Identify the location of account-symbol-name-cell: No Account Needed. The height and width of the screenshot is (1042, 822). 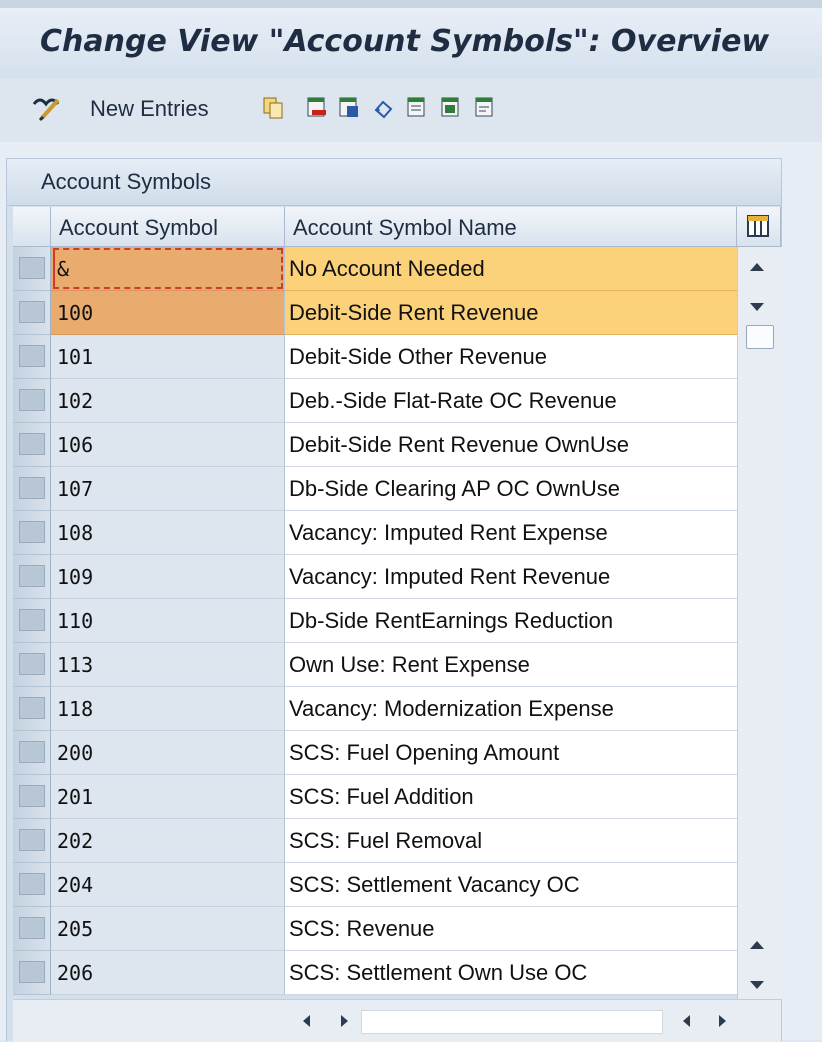
(511, 269).